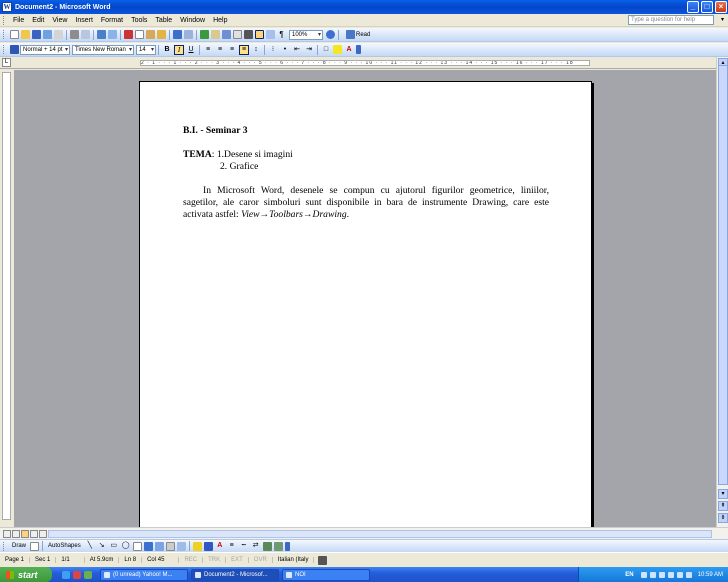 The image size is (728, 582). Describe the element at coordinates (112, 34) in the screenshot. I see `research-icon` at that location.